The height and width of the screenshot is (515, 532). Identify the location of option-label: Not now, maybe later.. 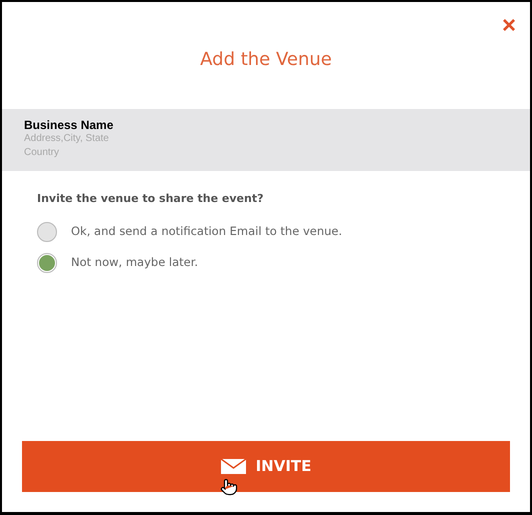
(134, 262).